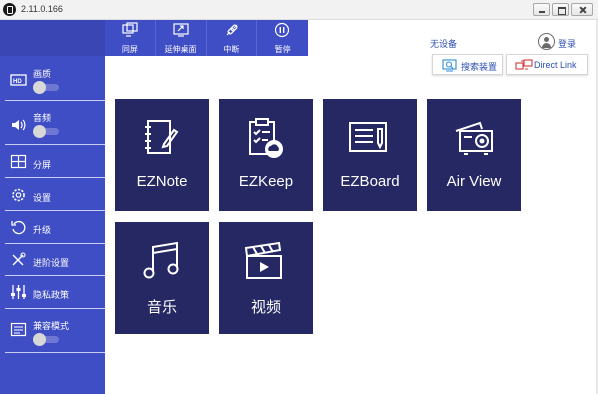  Describe the element at coordinates (42, 198) in the screenshot. I see `sidebar-item-label: 设置` at that location.